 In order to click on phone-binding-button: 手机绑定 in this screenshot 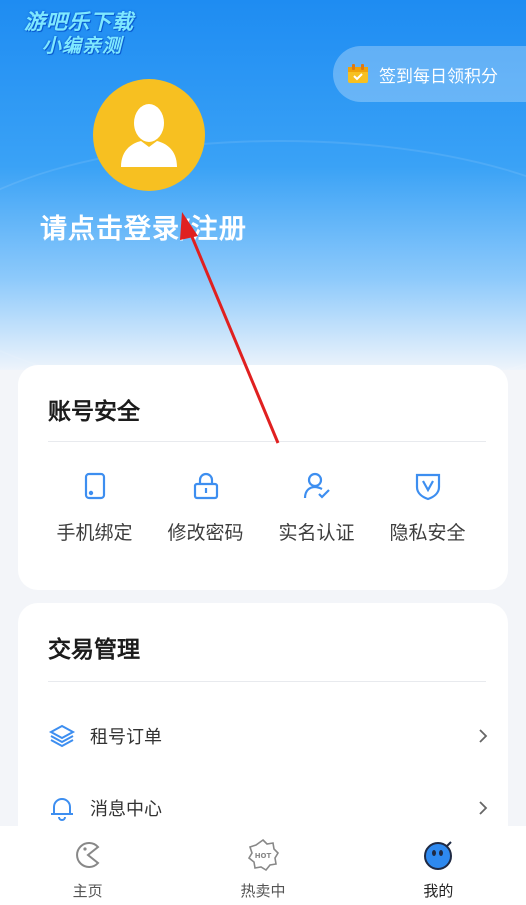, I will do `click(94, 507)`.